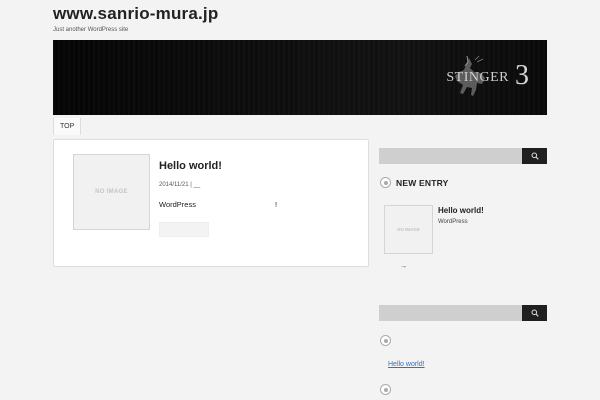 Image resolution: width=600 pixels, height=400 pixels. What do you see at coordinates (406, 364) in the screenshot?
I see `recent-post-link: Hello world!` at bounding box center [406, 364].